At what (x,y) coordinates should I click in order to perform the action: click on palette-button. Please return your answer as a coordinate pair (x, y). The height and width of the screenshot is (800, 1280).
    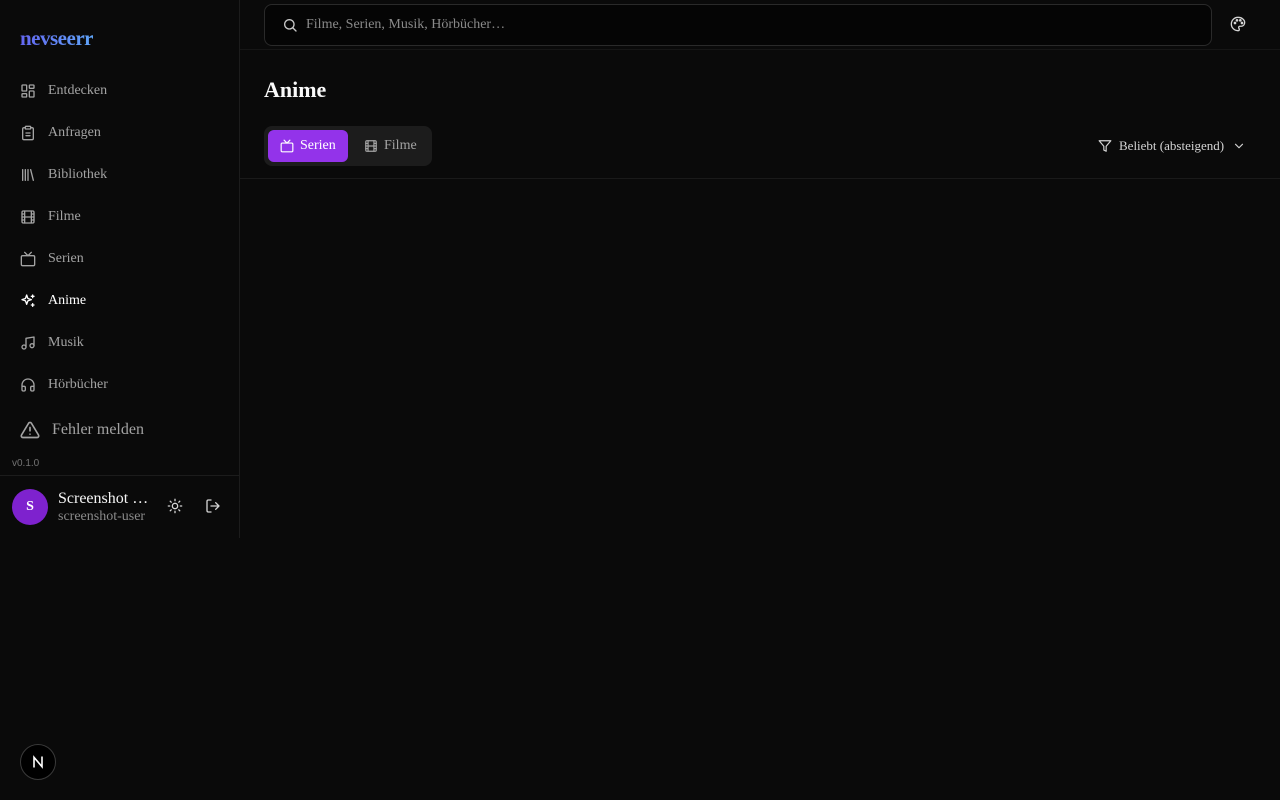
    Looking at the image, I should click on (1239, 25).